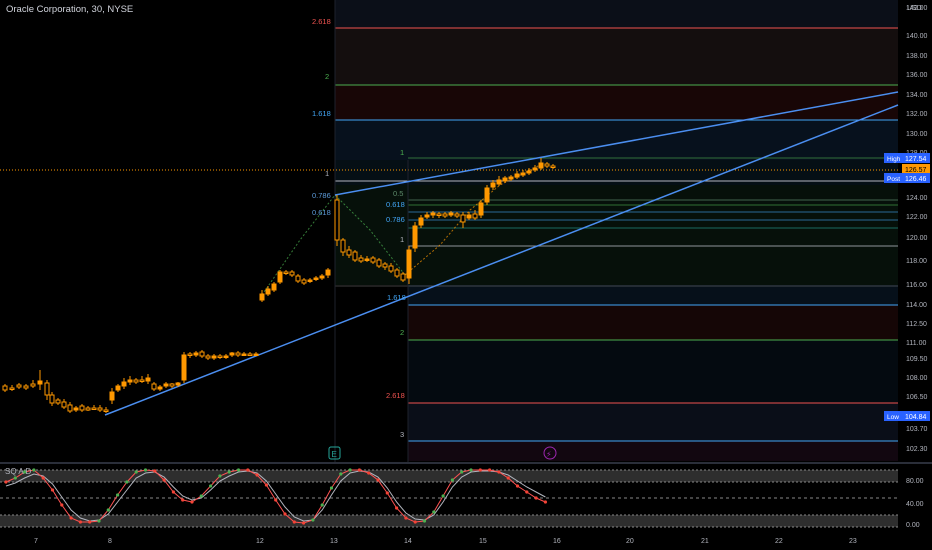  I want to click on price-tick: 138.00, so click(917, 56).